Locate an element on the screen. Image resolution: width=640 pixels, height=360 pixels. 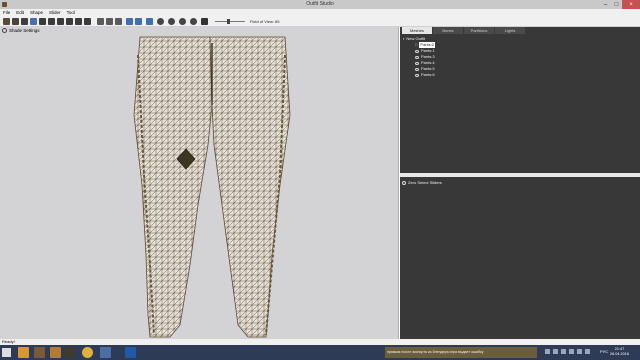
file-explorer-icon is located at coordinates (23, 352).